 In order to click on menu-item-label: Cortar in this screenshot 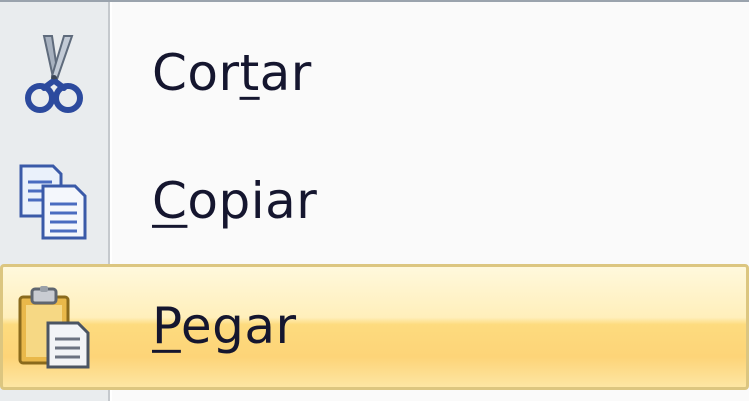, I will do `click(232, 73)`.